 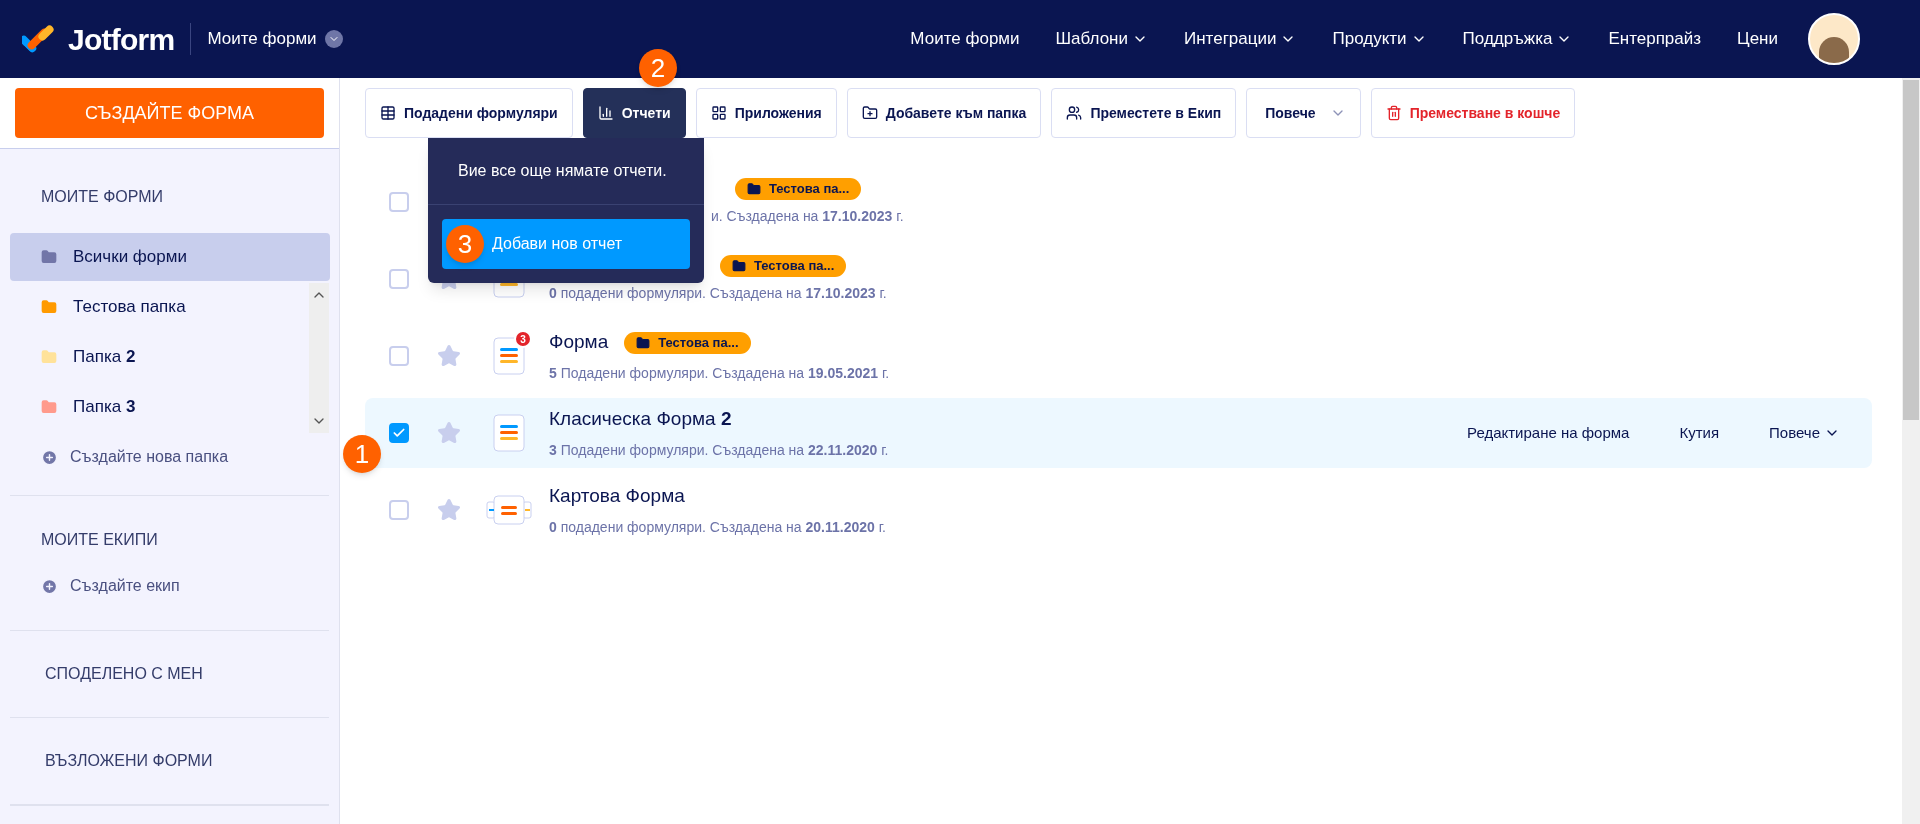 I want to click on form-details: 0 подадени формуляри. Създадена на 20.11.2020 г., so click(x=717, y=527).